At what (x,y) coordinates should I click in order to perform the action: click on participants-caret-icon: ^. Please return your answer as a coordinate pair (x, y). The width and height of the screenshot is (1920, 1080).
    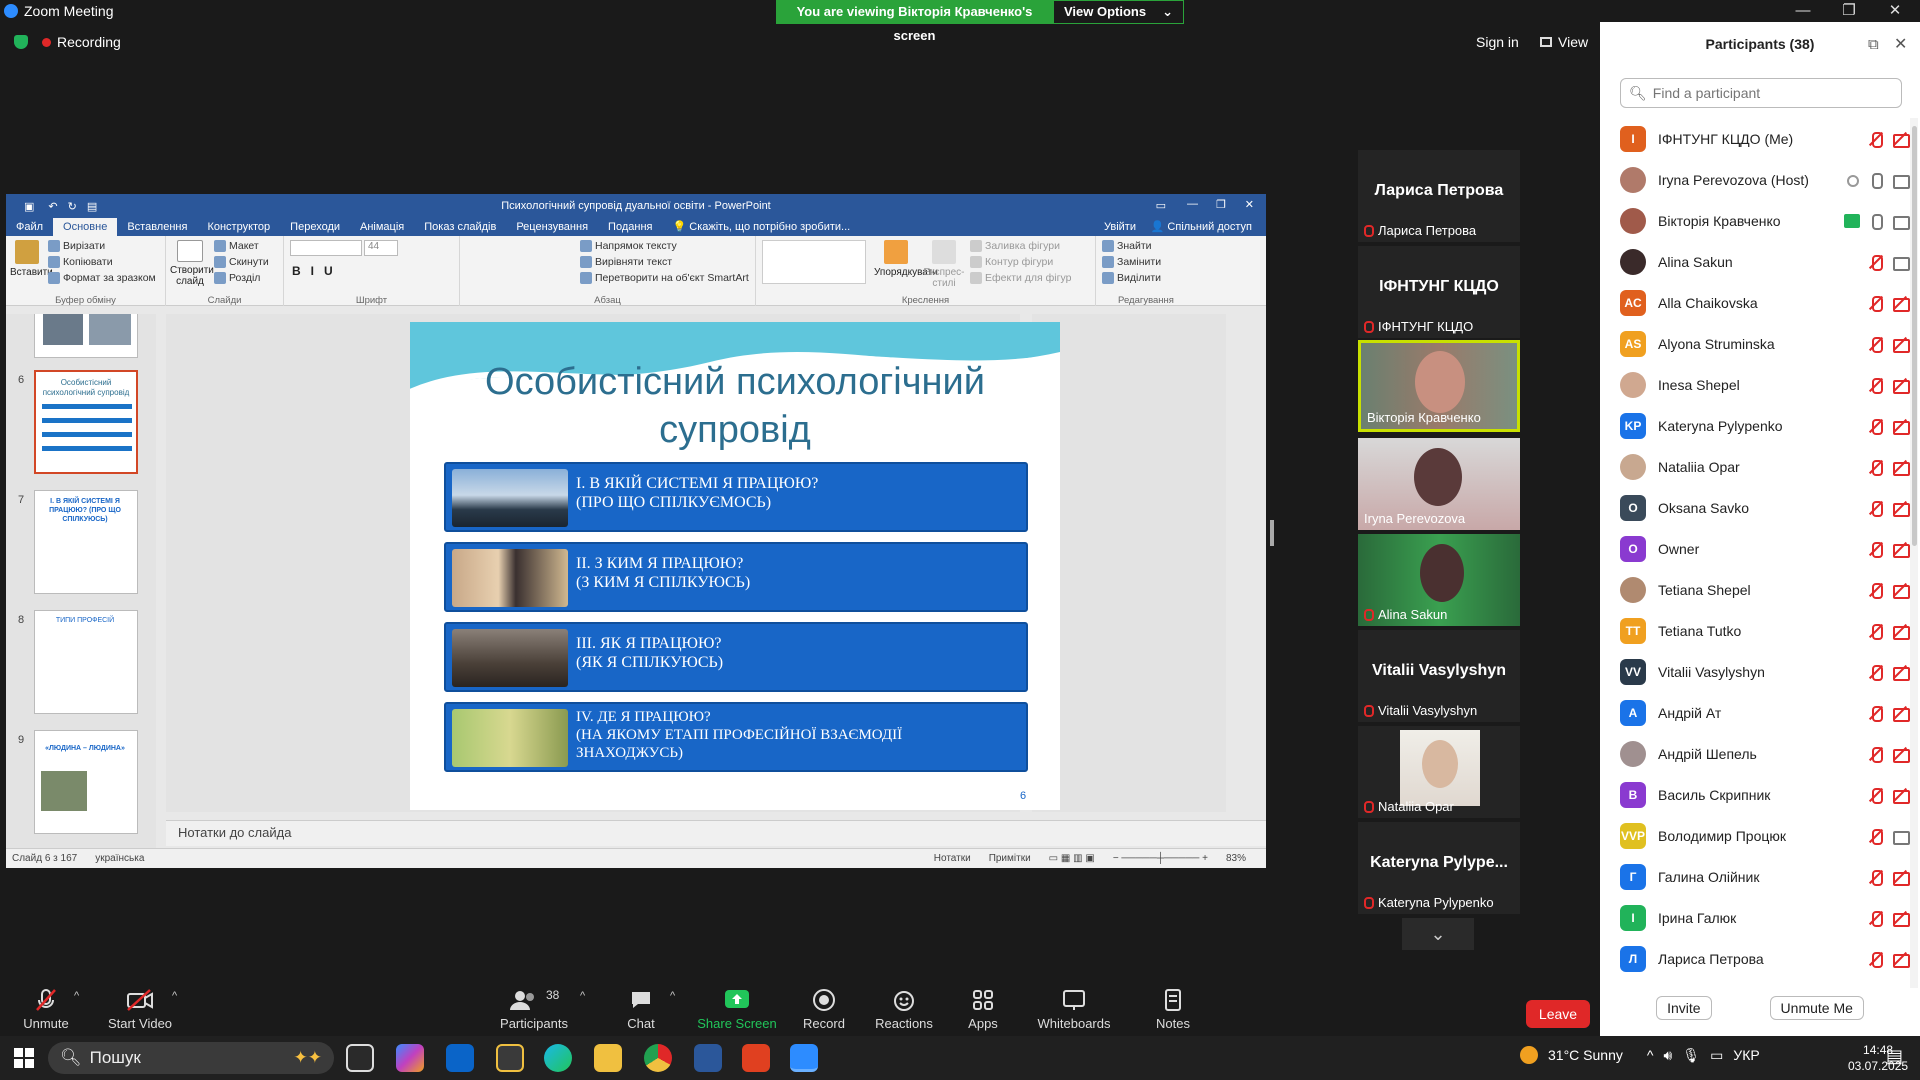
    Looking at the image, I should click on (582, 996).